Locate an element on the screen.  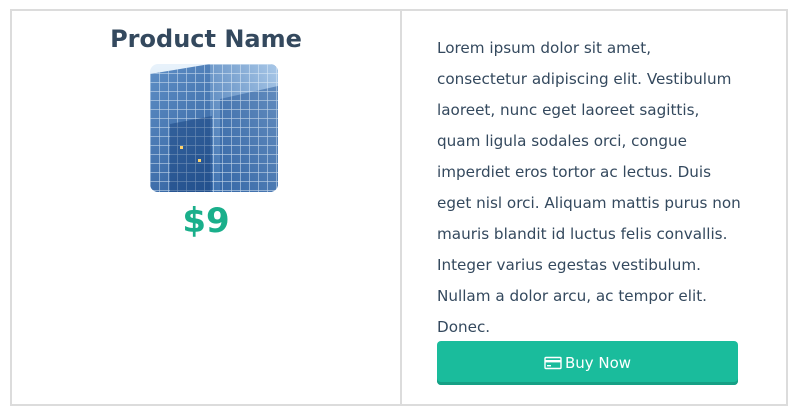
buy-now-button: Buy Now is located at coordinates (587, 363).